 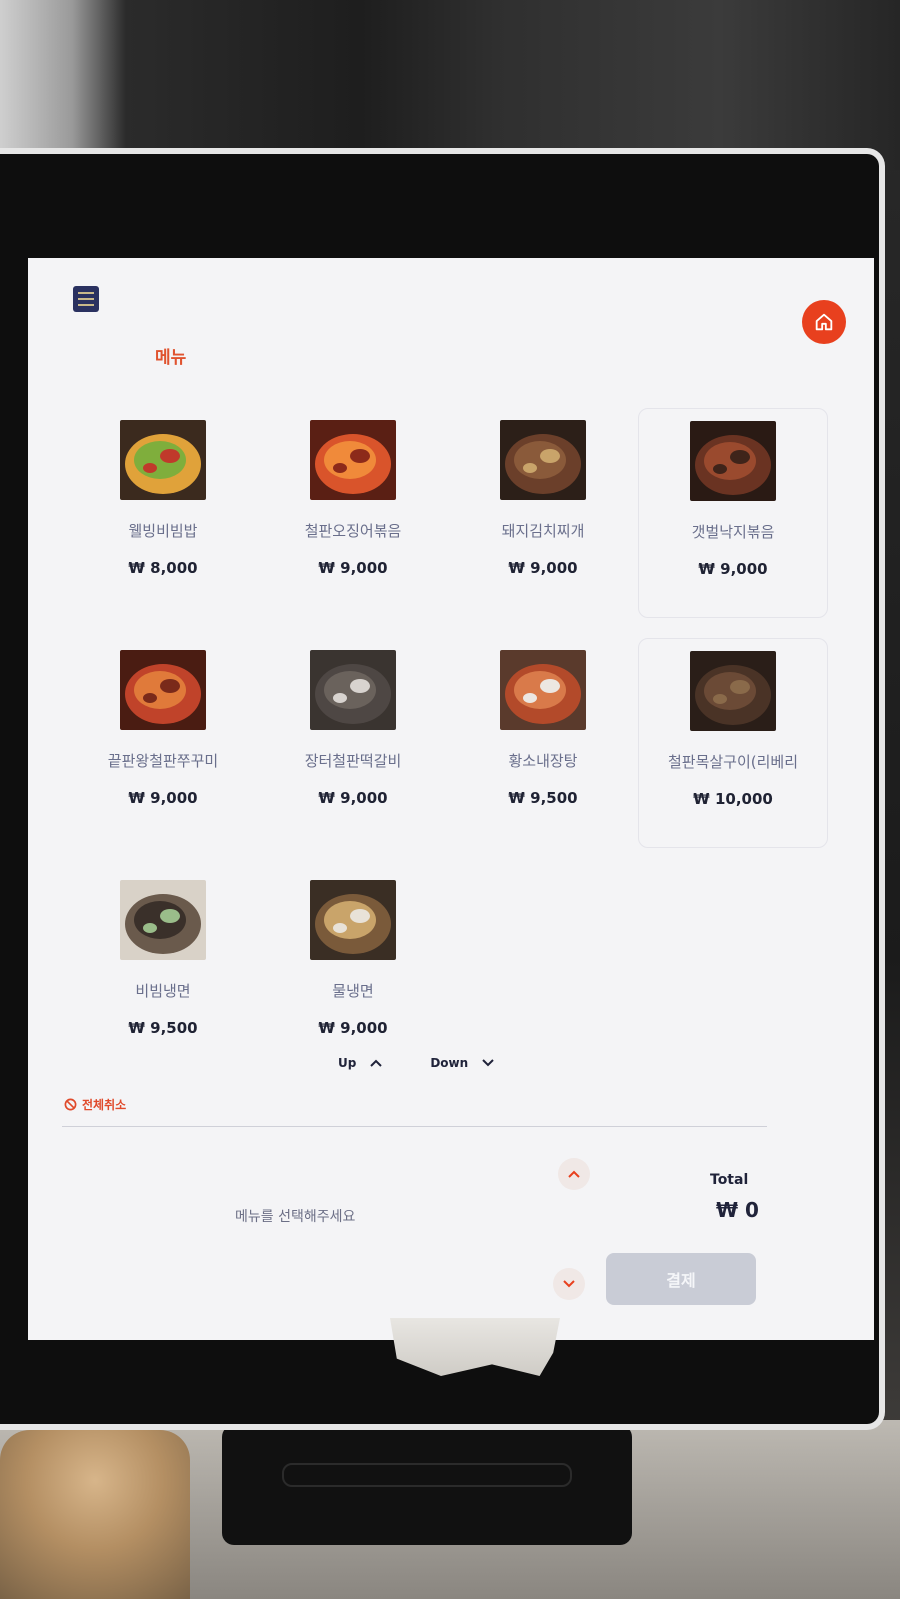 I want to click on home-icon, so click(x=824, y=322).